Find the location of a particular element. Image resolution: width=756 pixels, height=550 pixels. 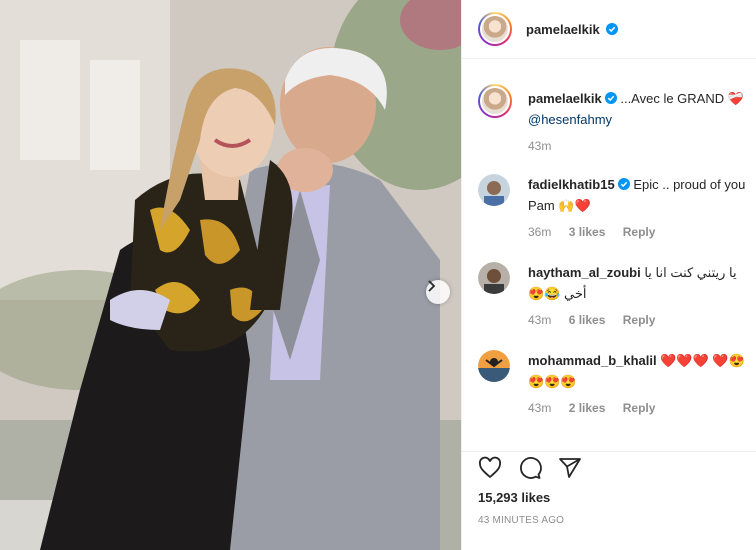

caption-emoji: ❤️‍🩹 is located at coordinates (735, 98).